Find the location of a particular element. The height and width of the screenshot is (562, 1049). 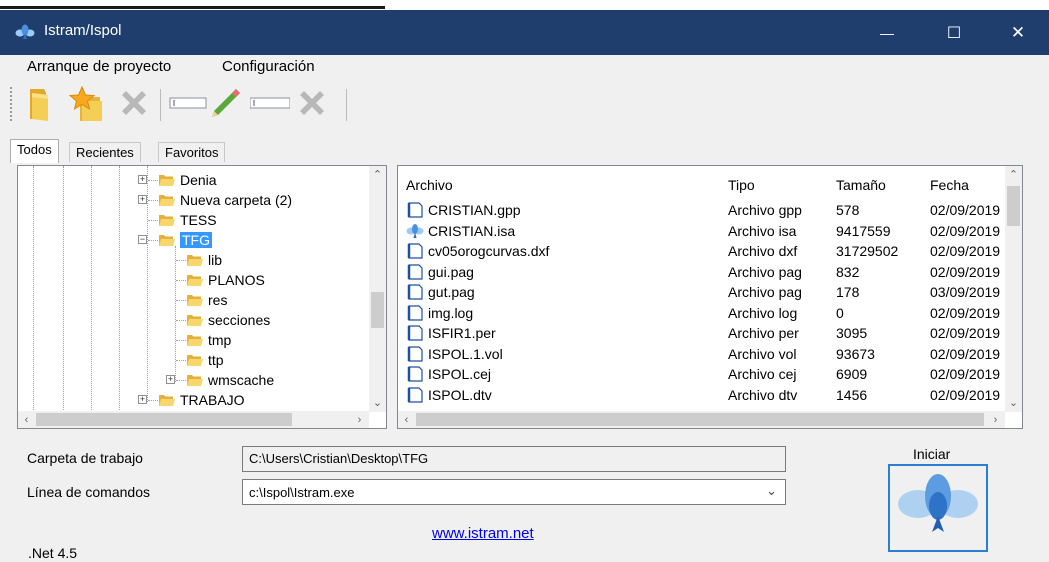

column-tipo: Tipo is located at coordinates (741, 185).